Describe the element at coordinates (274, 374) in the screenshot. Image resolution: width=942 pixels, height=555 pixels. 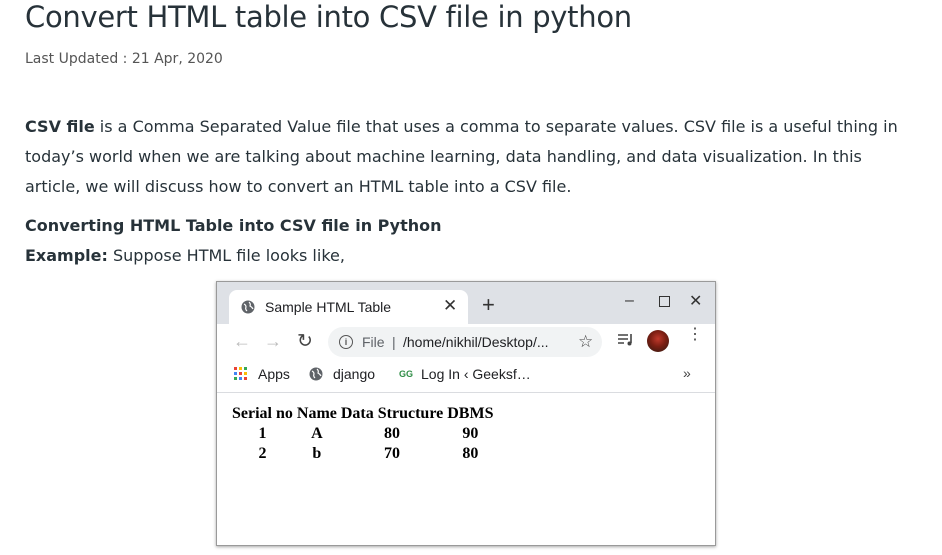
I see `bookmark-apps: Apps` at that location.